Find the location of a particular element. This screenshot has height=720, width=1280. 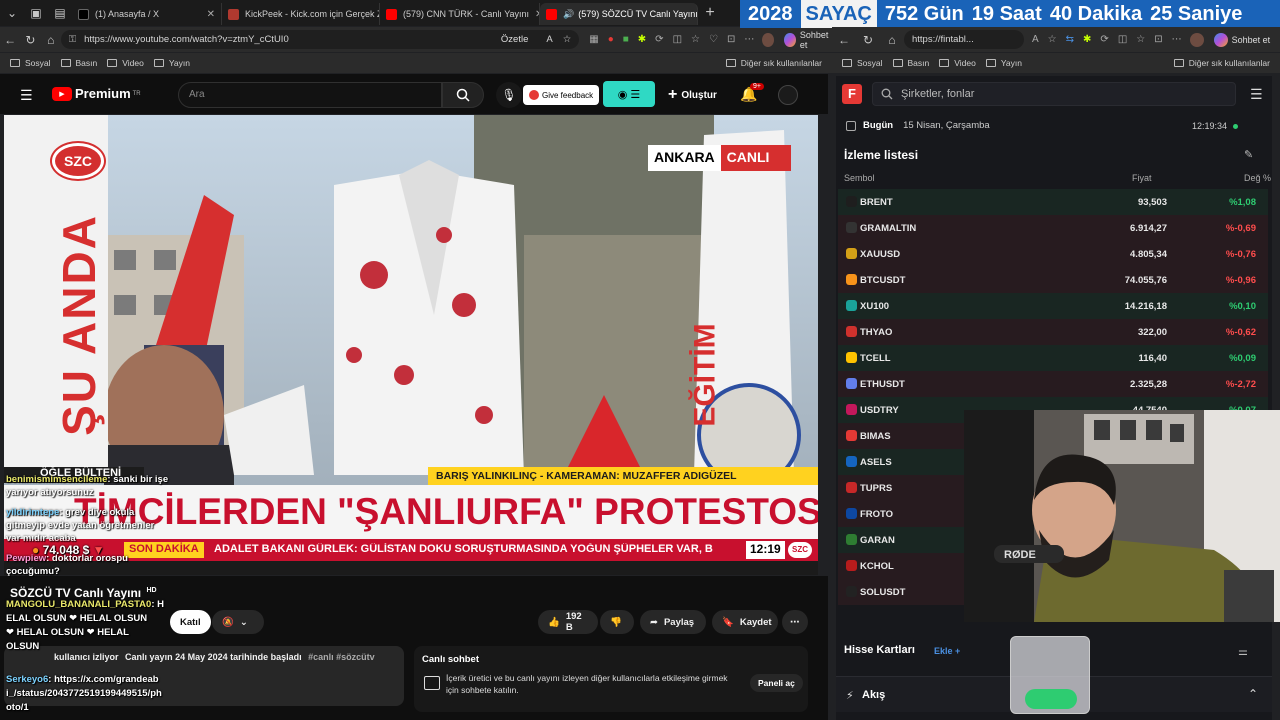

watchlist-row: ETHUSDT 2.325,28 %-2,72 is located at coordinates (1053, 384).